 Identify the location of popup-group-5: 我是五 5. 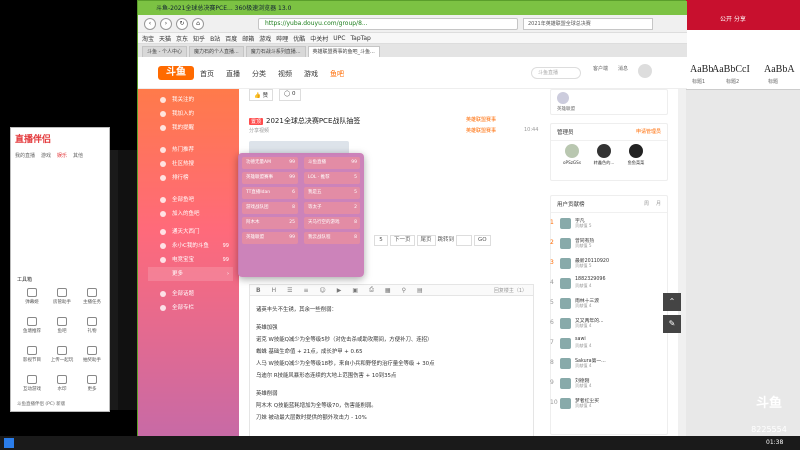
(332, 193).